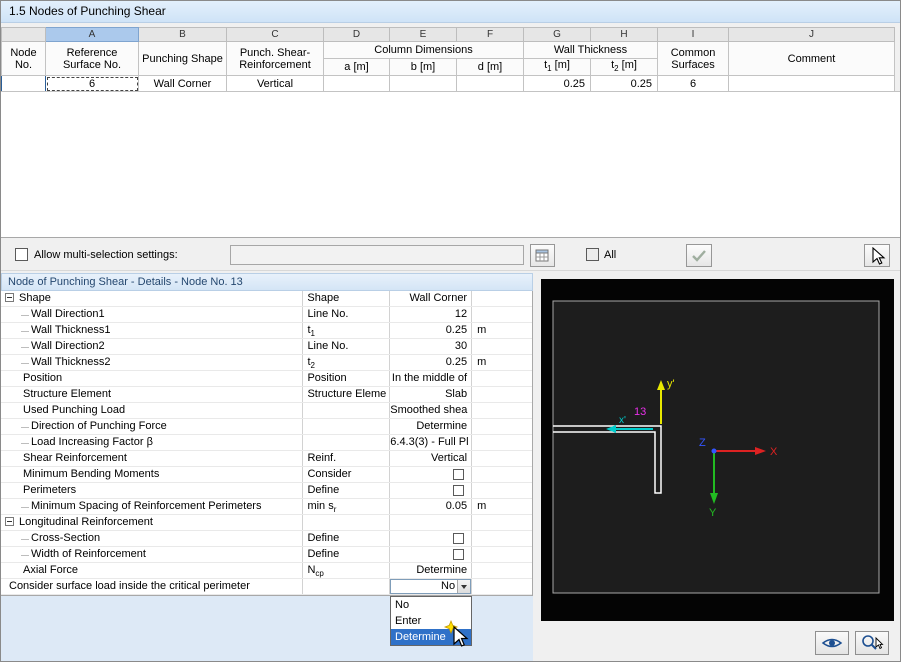 The height and width of the screenshot is (662, 901). What do you see at coordinates (92, 58) in the screenshot?
I see `header-reference-surface: Reference Surface No.` at bounding box center [92, 58].